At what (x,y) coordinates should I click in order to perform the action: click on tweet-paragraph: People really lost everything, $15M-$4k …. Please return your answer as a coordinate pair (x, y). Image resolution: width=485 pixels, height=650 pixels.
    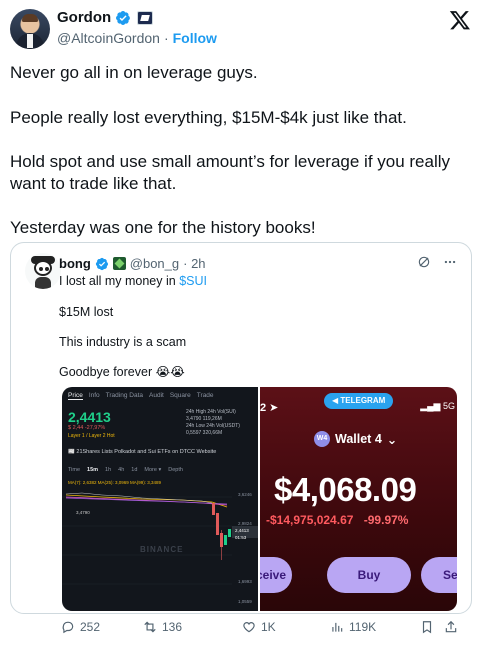
    Looking at the image, I should click on (208, 117).